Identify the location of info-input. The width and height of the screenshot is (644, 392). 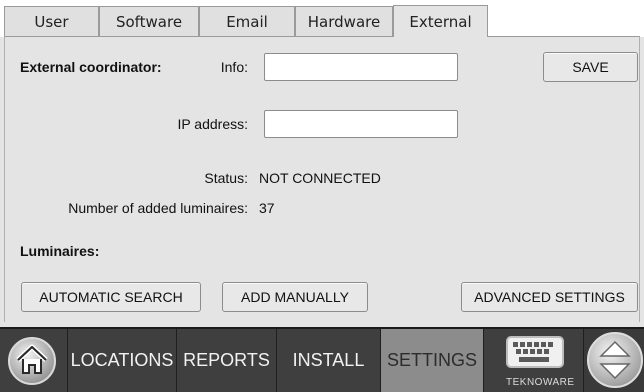
(361, 67).